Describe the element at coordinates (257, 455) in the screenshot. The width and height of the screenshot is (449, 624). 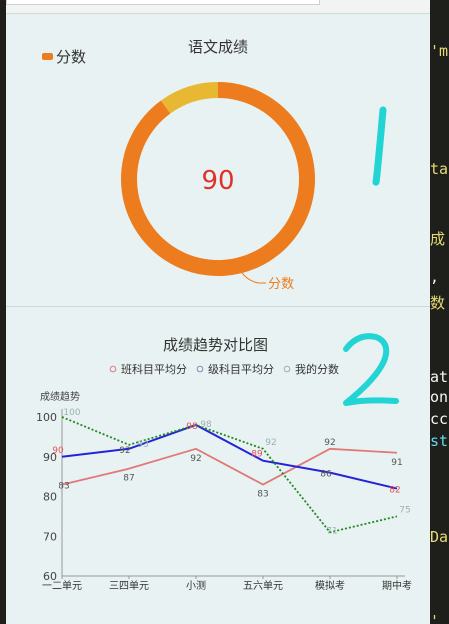
I see `data-label: 89` at that location.